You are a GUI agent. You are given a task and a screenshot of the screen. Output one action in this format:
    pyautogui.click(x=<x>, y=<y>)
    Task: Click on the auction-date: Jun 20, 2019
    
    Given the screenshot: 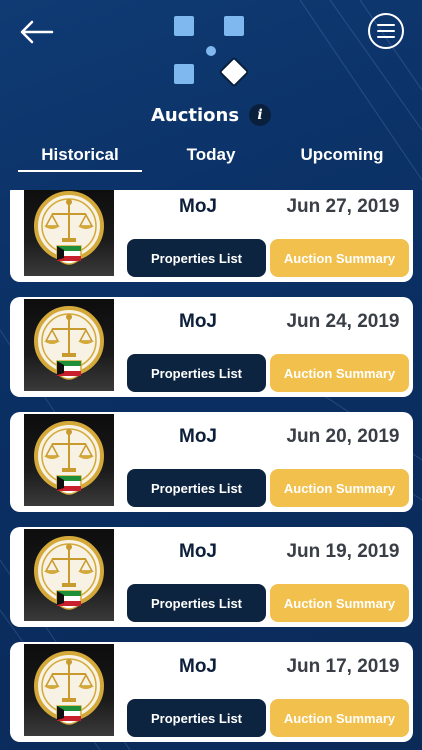 What is the action you would take?
    pyautogui.click(x=343, y=436)
    